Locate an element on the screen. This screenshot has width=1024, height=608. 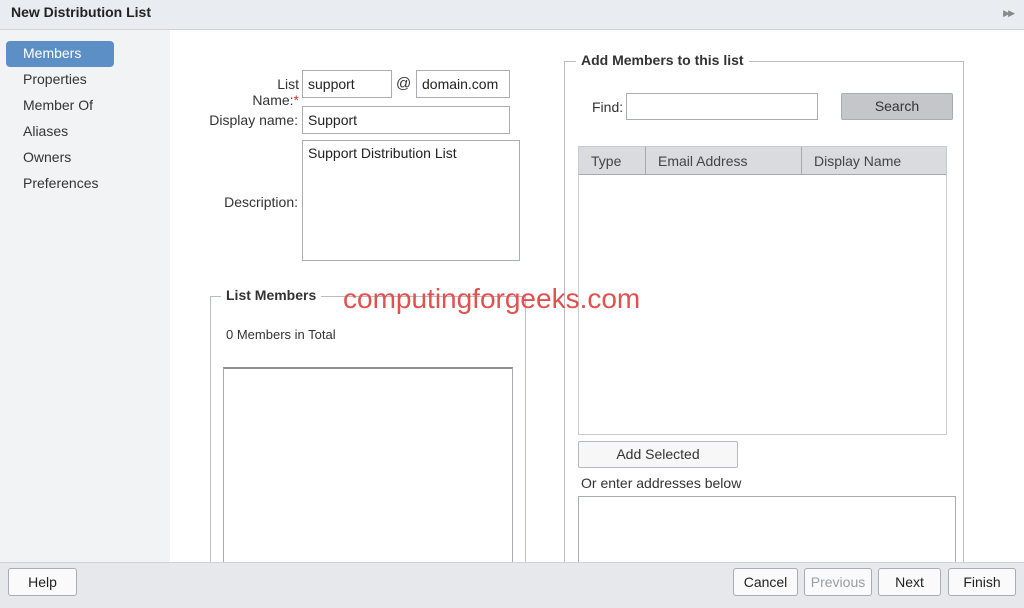
window-title: New Distribution List is located at coordinates (81, 12).